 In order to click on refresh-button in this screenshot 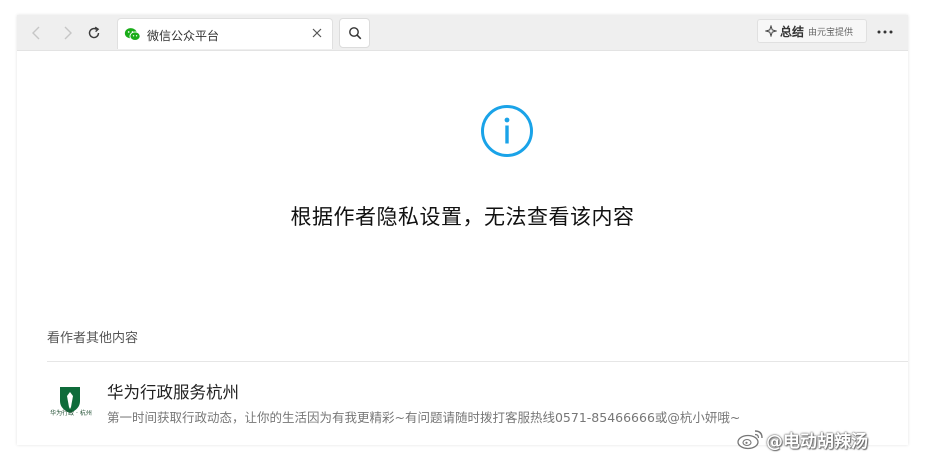, I will do `click(94, 33)`.